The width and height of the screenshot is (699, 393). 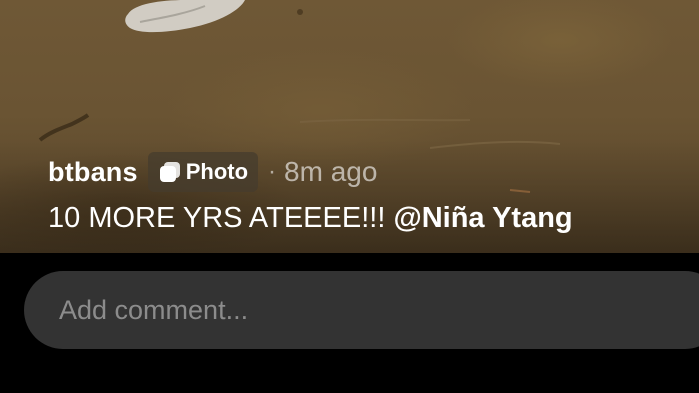 I want to click on media-type-label: Photo, so click(x=217, y=171).